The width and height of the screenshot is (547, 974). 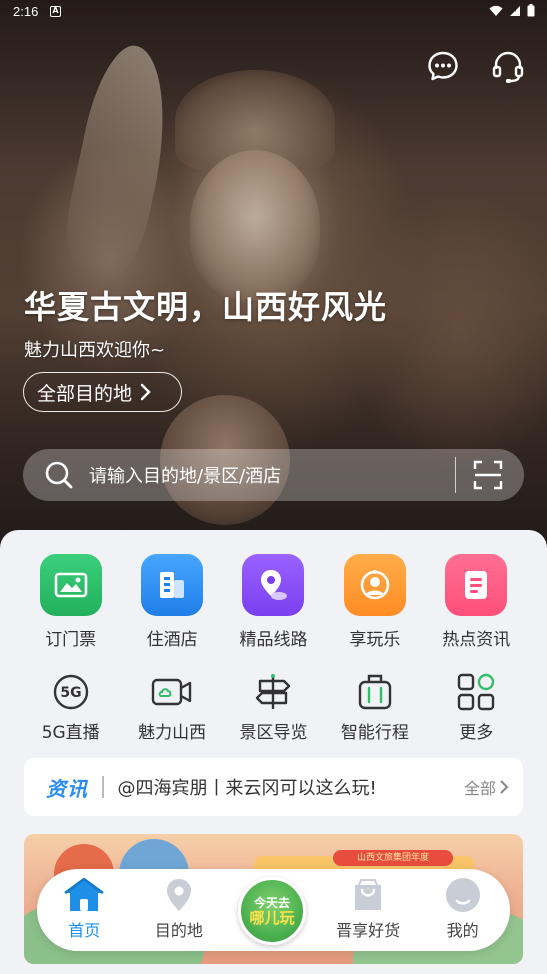 I want to click on category-fun: 享玩乐, so click(x=375, y=602).